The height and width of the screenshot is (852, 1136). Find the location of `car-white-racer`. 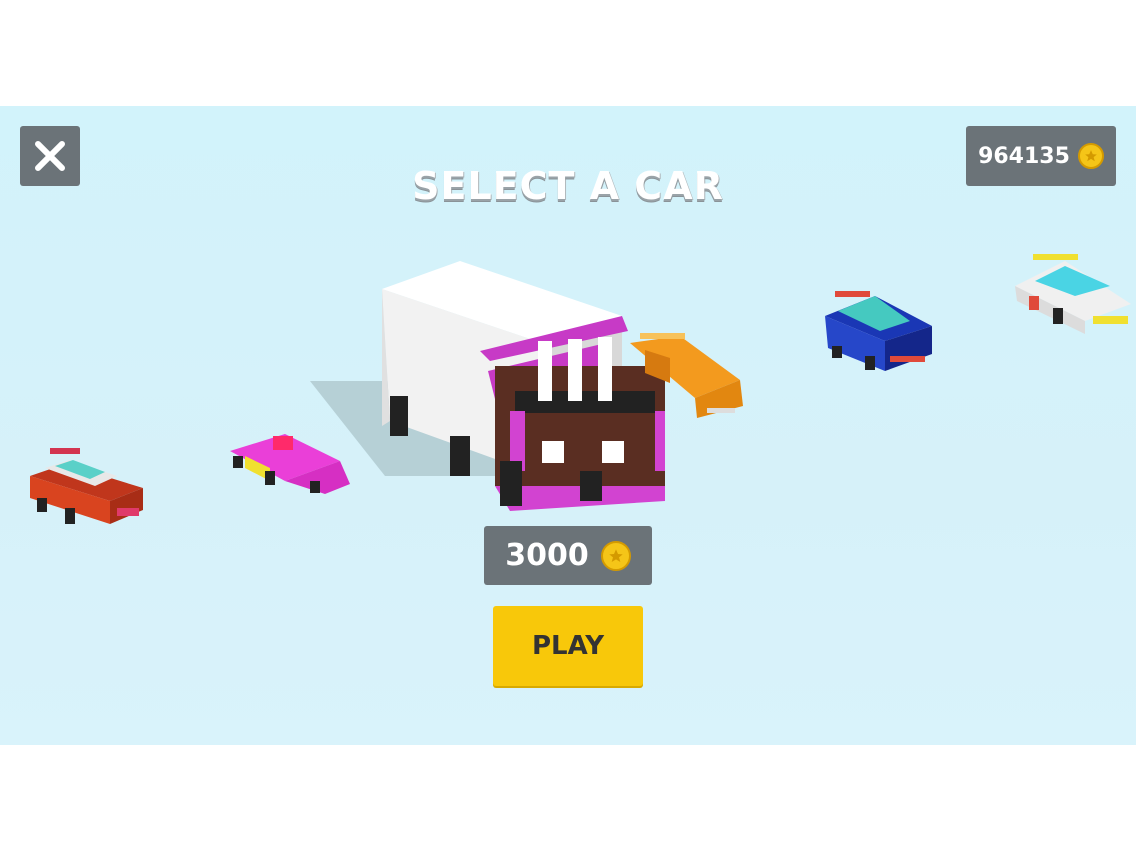

car-white-racer is located at coordinates (1070, 295).